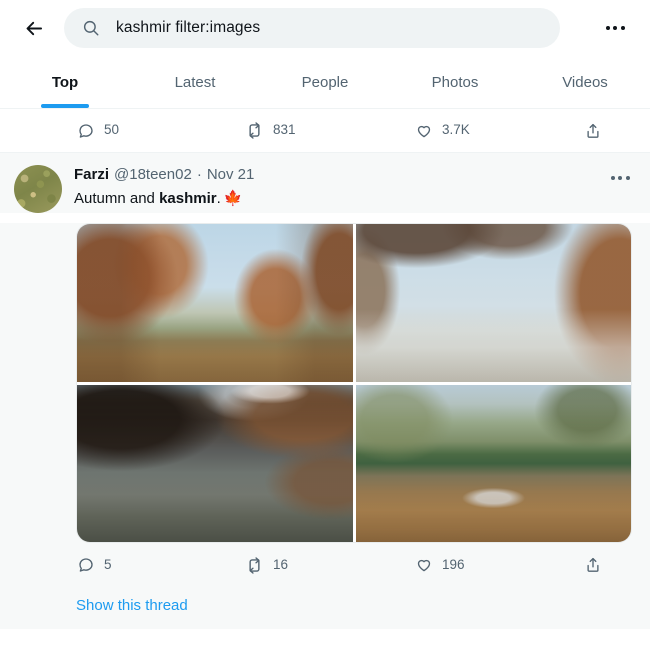 The width and height of the screenshot is (650, 654). What do you see at coordinates (91, 175) in the screenshot?
I see `display-name: Farzi` at bounding box center [91, 175].